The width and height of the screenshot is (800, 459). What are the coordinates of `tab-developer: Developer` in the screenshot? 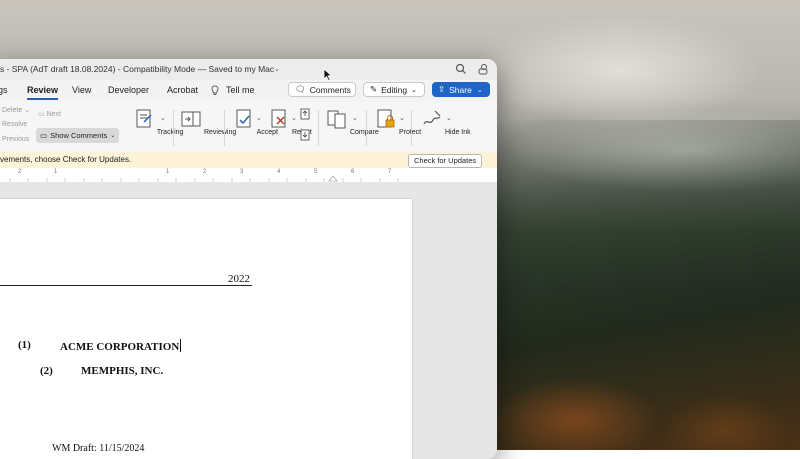 It's located at (128, 90).